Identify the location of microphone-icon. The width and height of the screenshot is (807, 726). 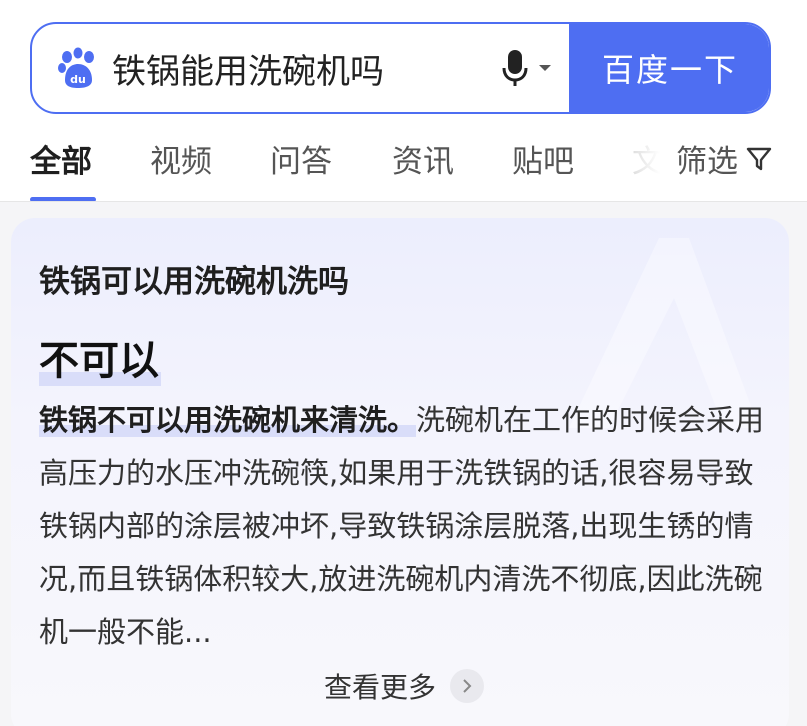
(515, 68).